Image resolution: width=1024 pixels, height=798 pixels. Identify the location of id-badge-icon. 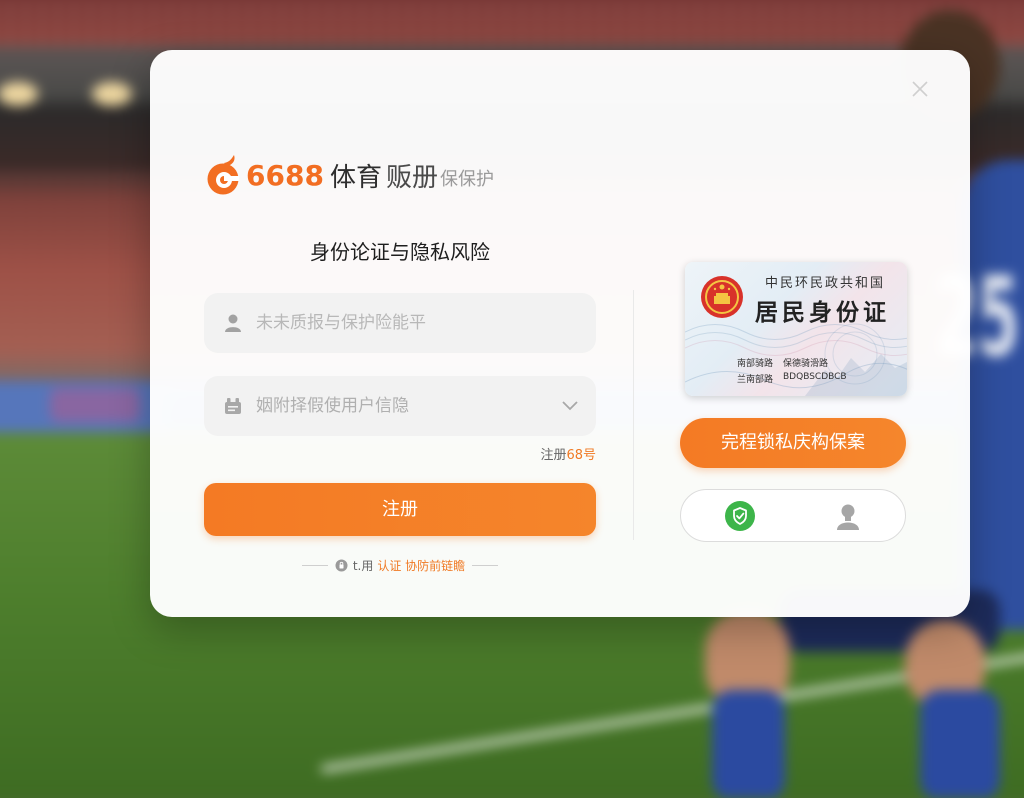
(233, 406).